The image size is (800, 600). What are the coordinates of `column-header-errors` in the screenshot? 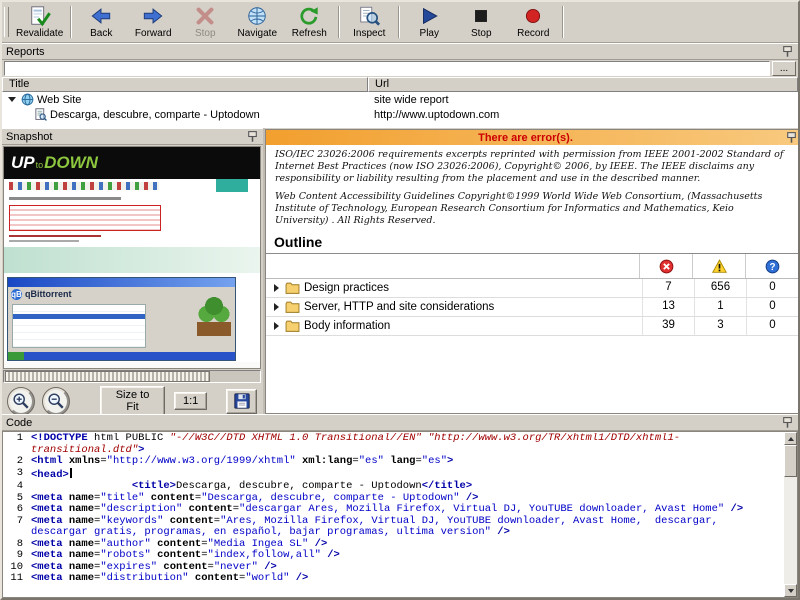 It's located at (665, 266).